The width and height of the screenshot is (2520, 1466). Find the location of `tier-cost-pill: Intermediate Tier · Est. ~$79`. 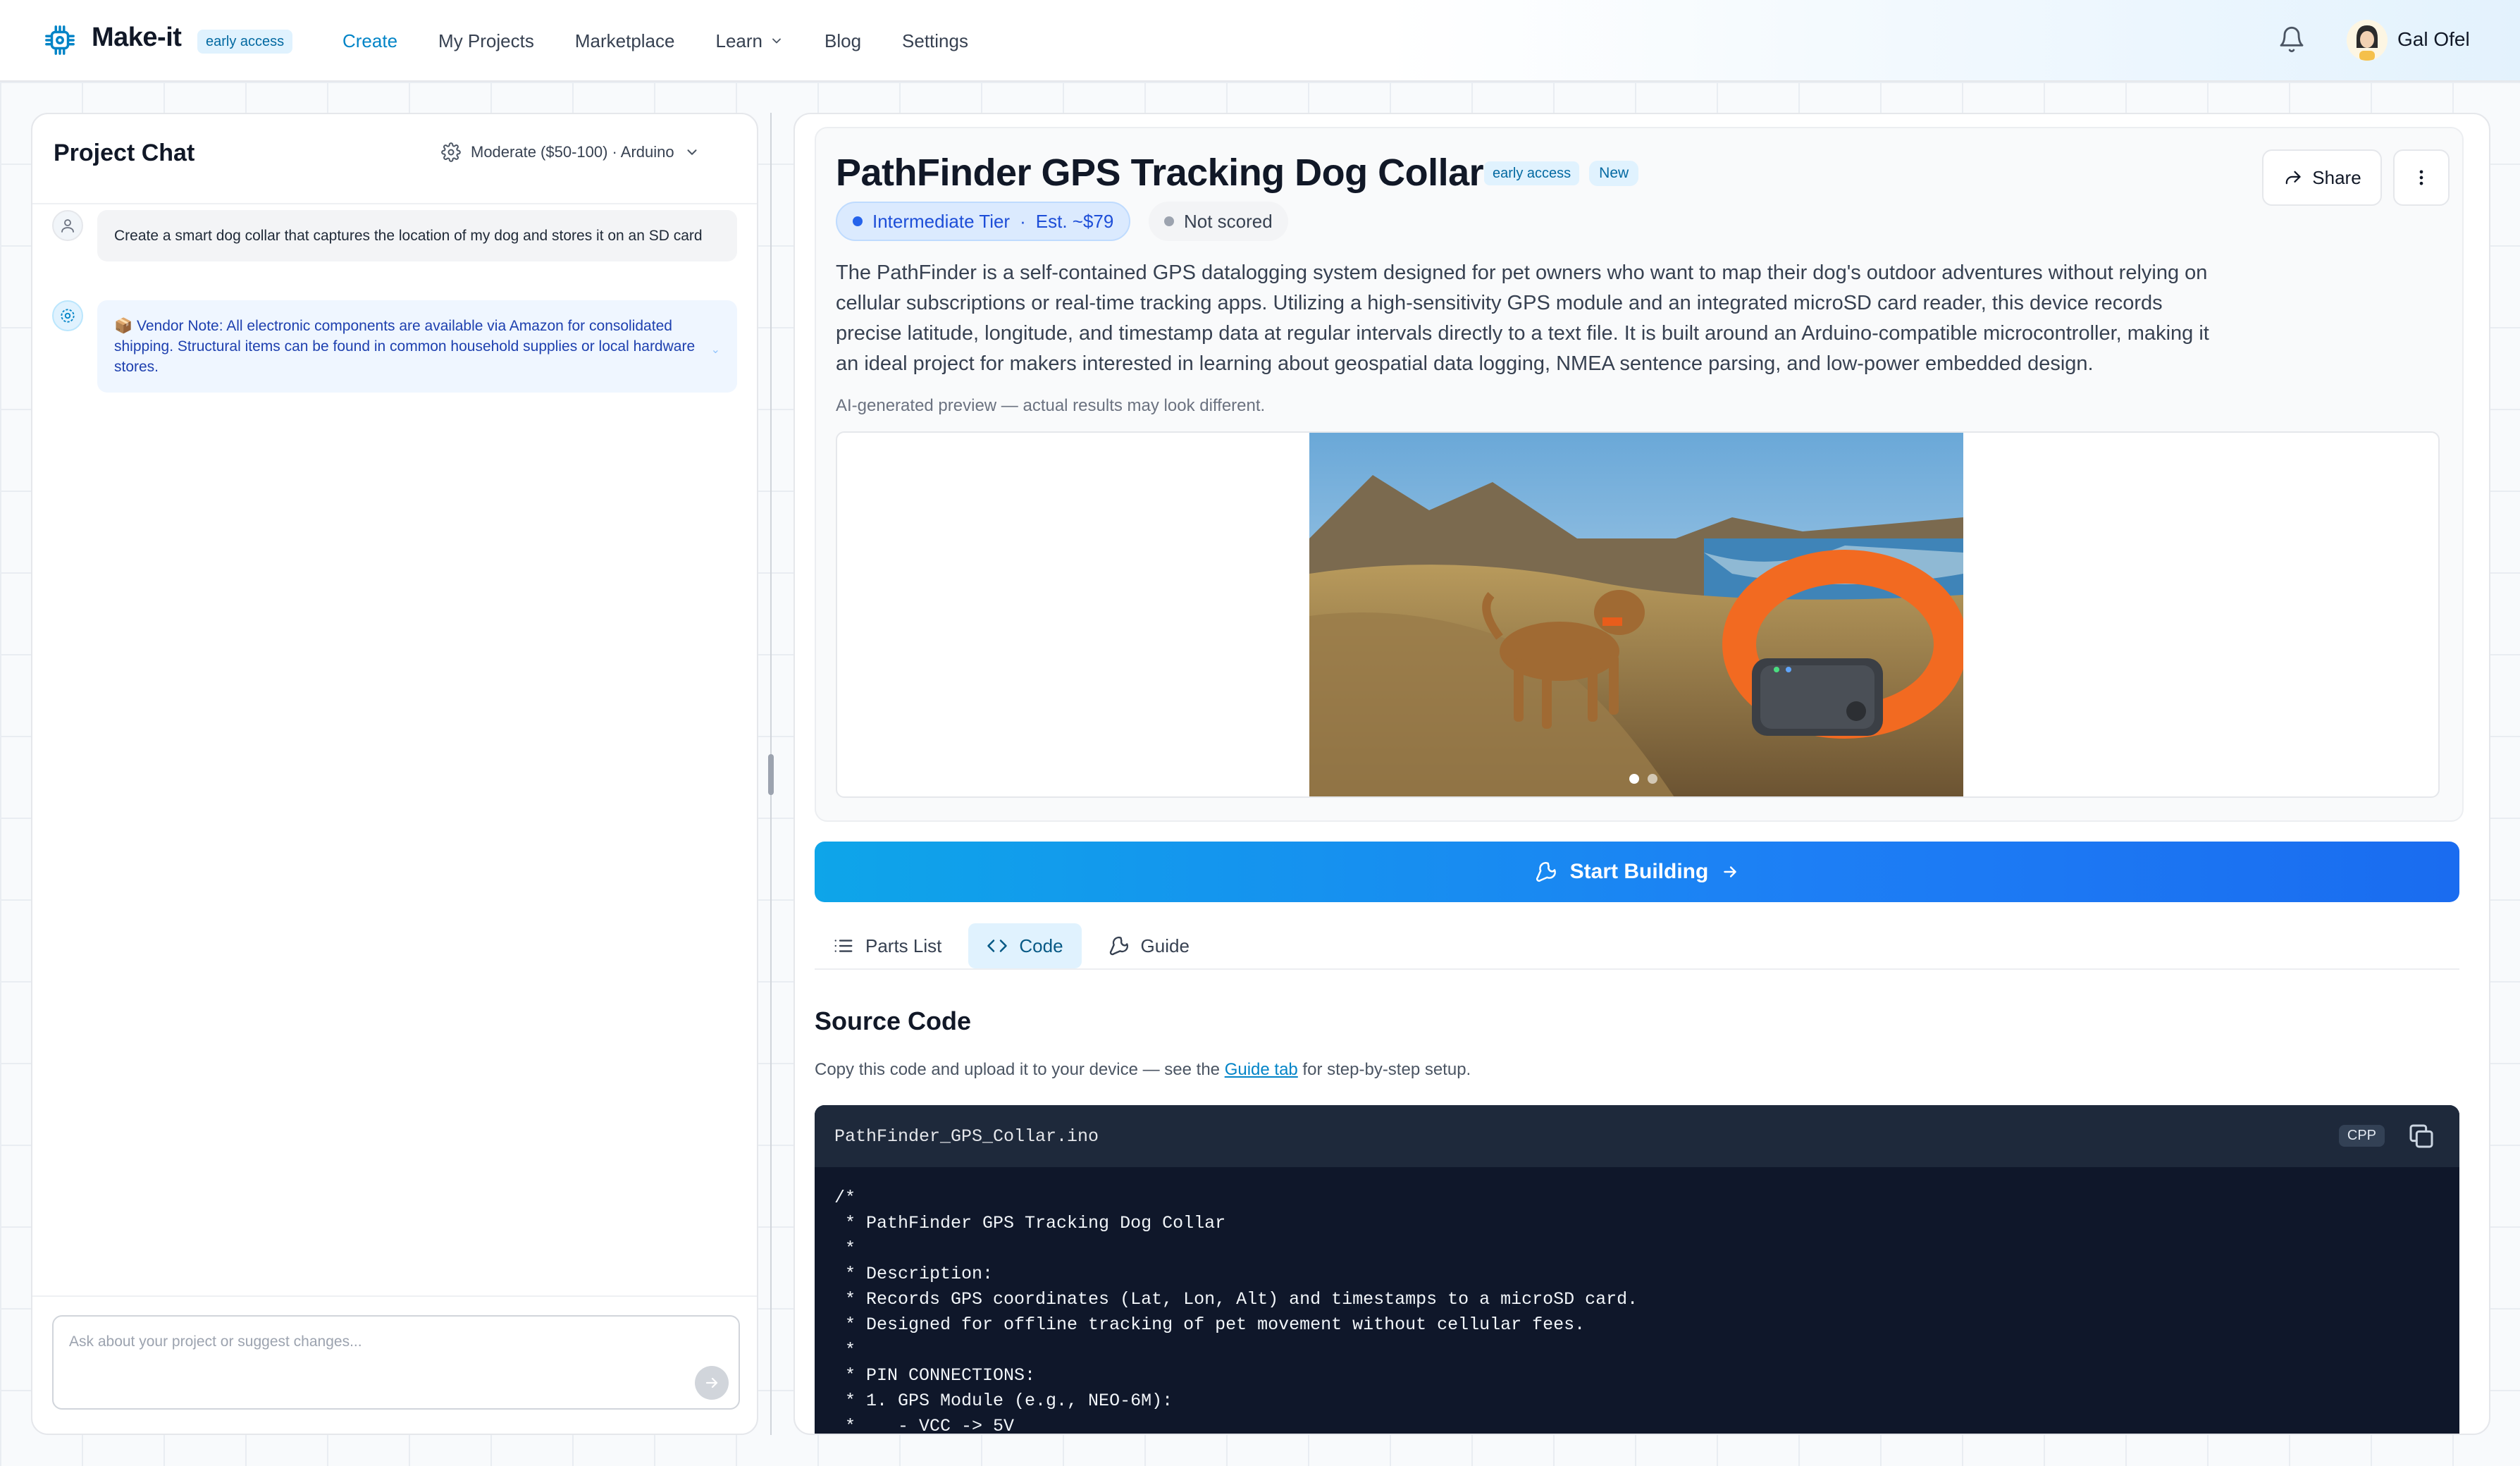

tier-cost-pill: Intermediate Tier · Est. ~$79 is located at coordinates (983, 221).